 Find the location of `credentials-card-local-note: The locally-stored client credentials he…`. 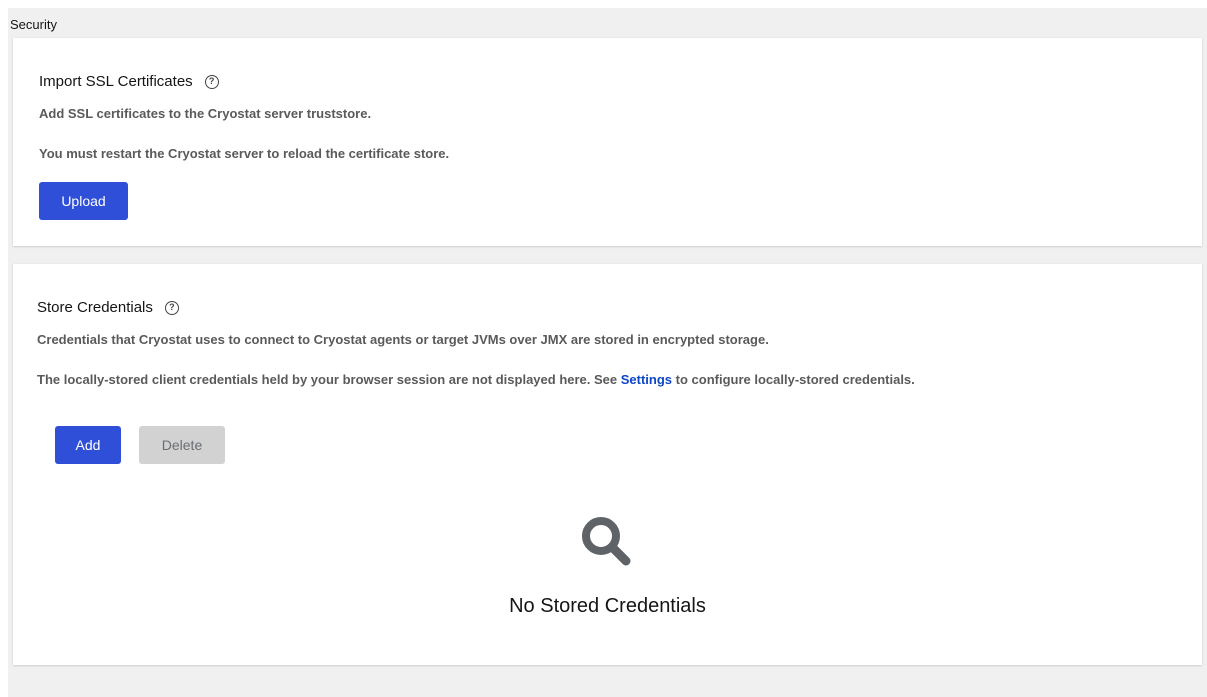

credentials-card-local-note: The locally-stored client credentials he… is located at coordinates (476, 379).